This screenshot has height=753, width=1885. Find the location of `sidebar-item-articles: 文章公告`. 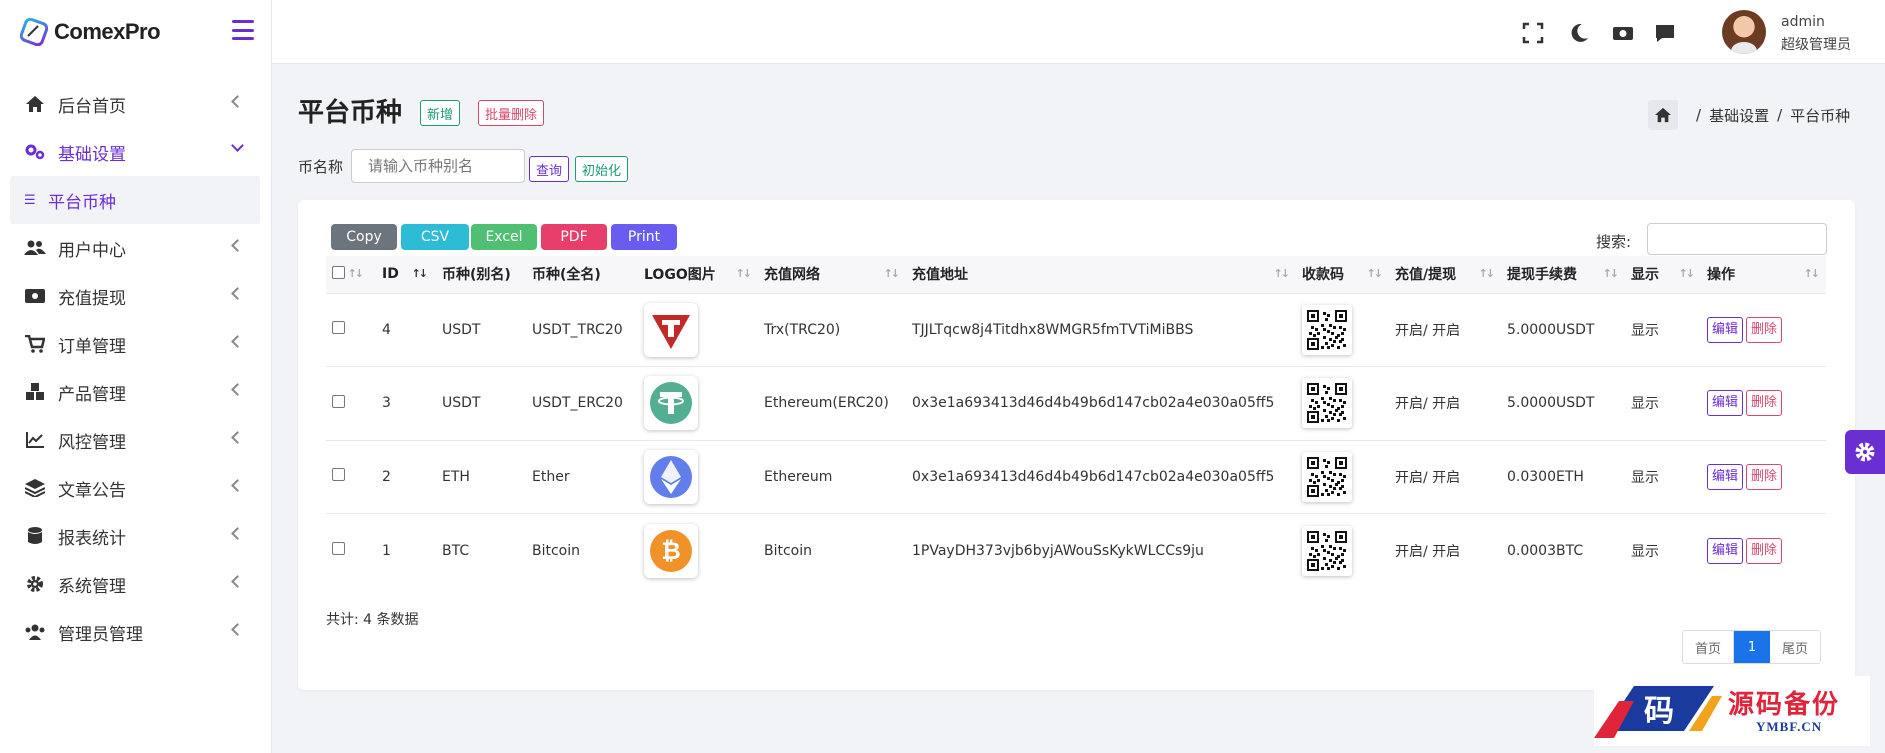

sidebar-item-articles: 文章公告 is located at coordinates (136, 488).